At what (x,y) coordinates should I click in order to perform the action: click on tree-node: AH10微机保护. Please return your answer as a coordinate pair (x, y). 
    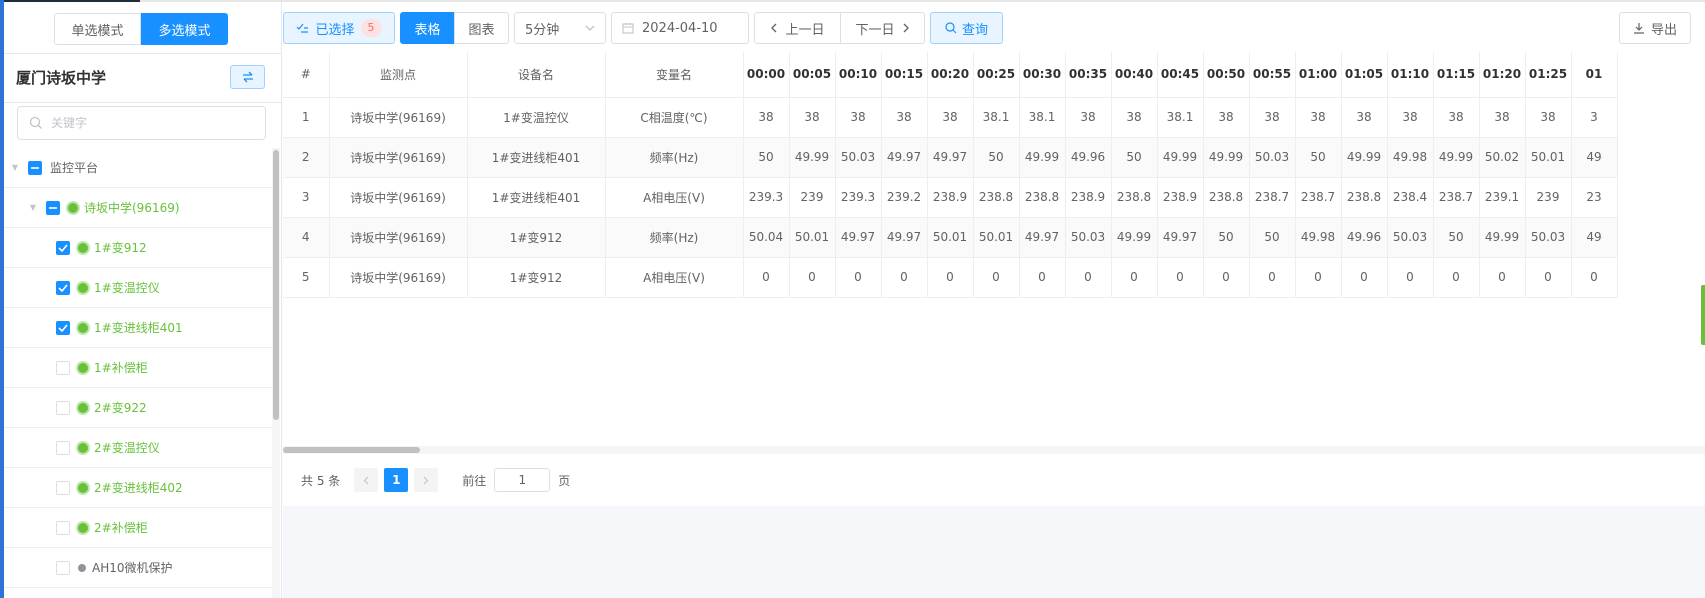
    Looking at the image, I should click on (138, 568).